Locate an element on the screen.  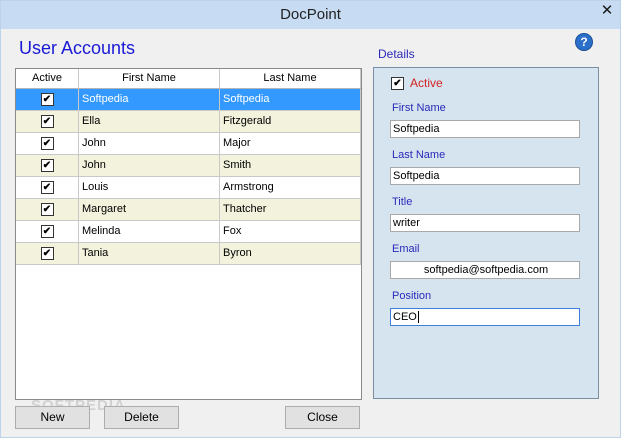
close-button: Close is located at coordinates (322, 417).